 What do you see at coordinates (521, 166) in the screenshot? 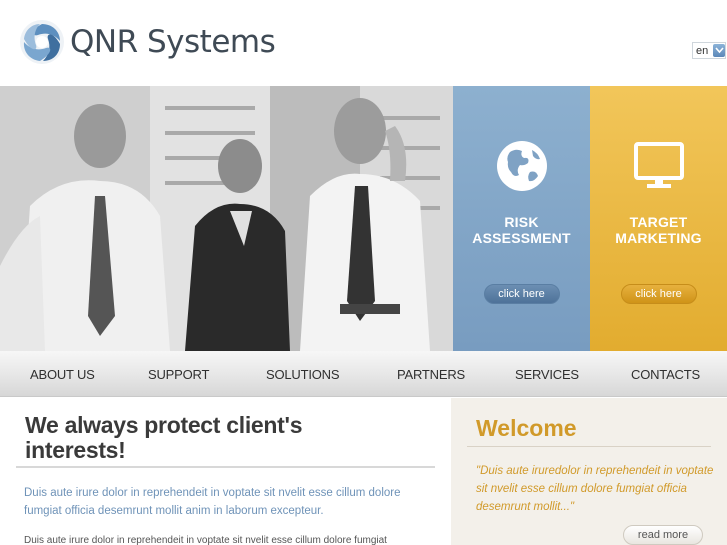
I see `globe-icon` at bounding box center [521, 166].